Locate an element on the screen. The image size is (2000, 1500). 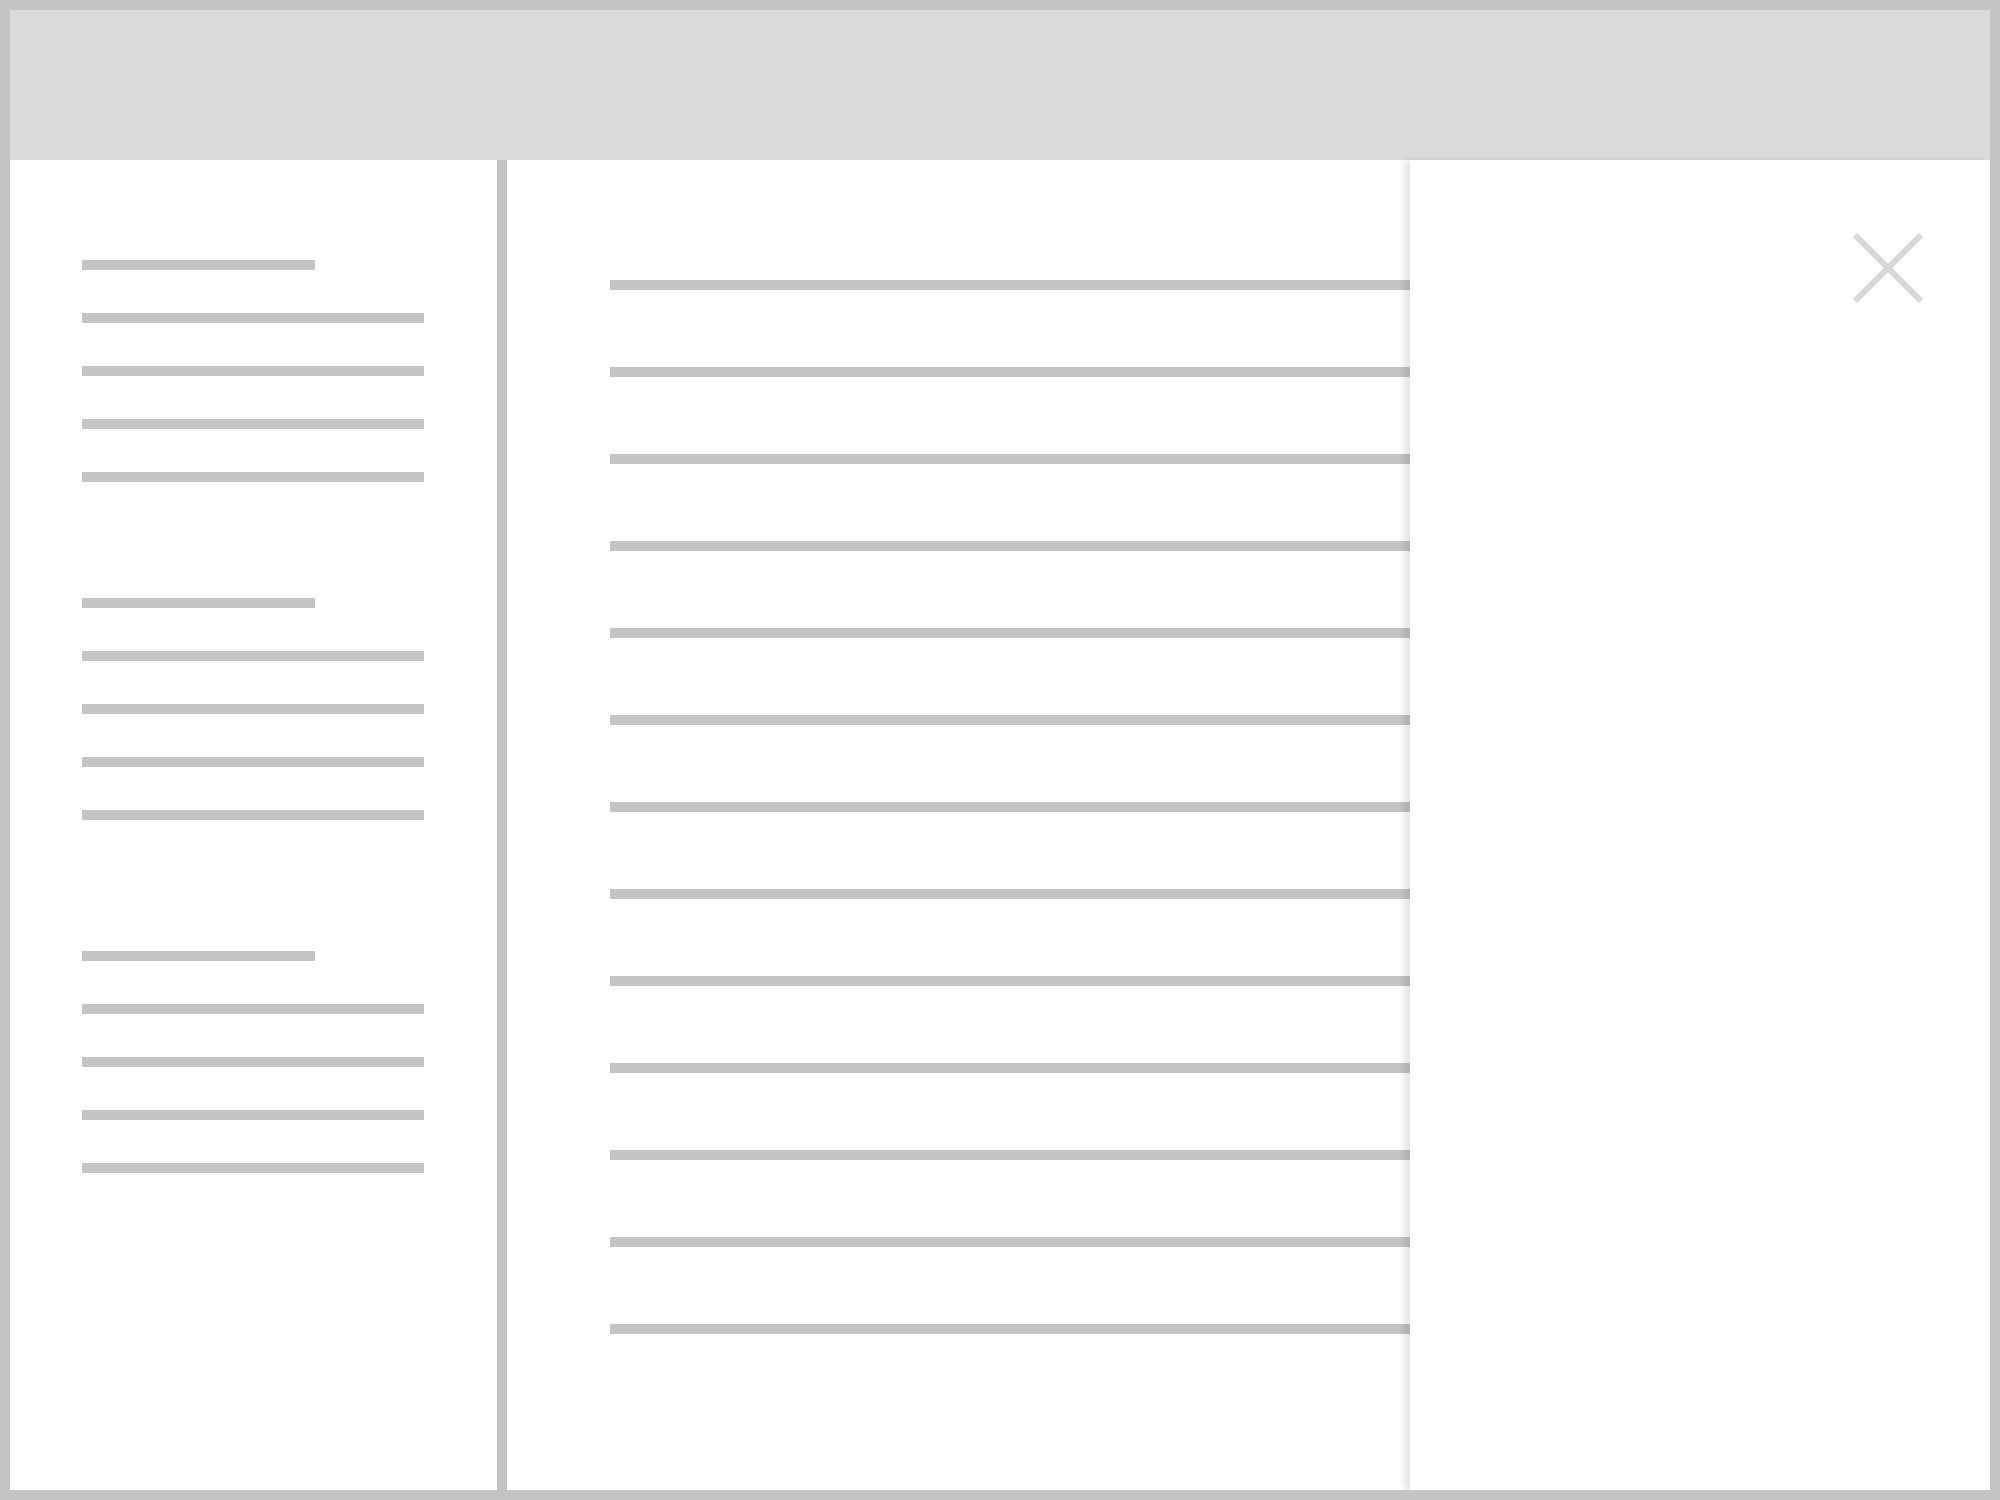
close-button is located at coordinates (1888, 268).